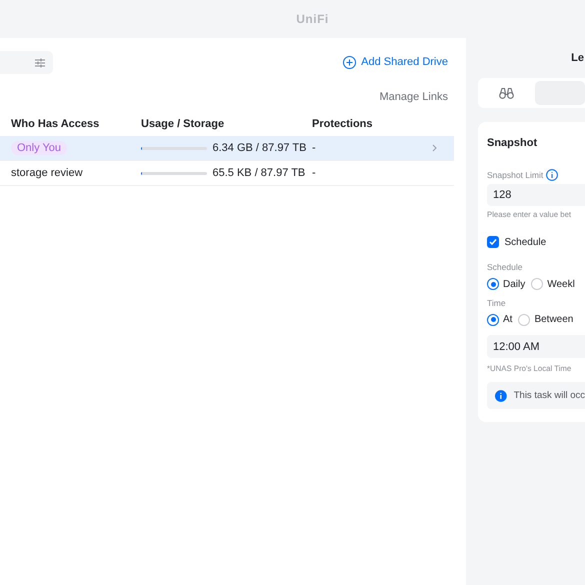 The height and width of the screenshot is (585, 585). What do you see at coordinates (561, 285) in the screenshot?
I see `radio-label: Weekl` at bounding box center [561, 285].